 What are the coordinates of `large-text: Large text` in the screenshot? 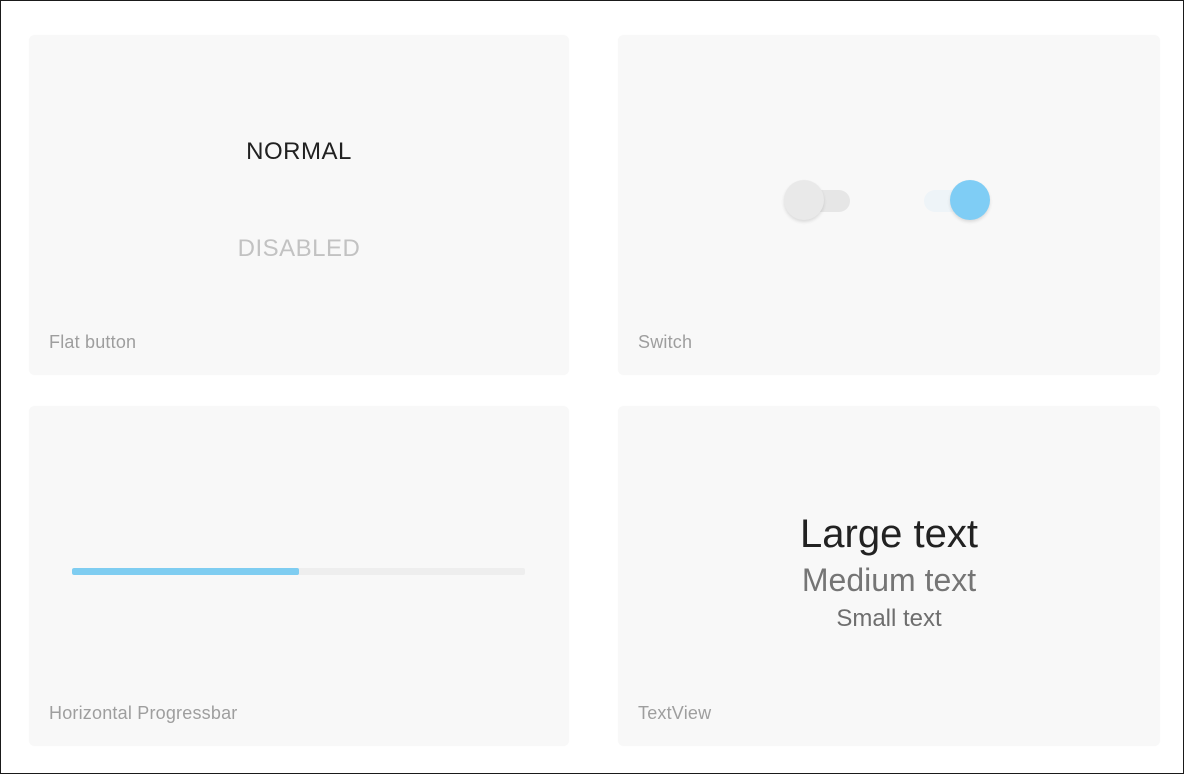 It's located at (889, 534).